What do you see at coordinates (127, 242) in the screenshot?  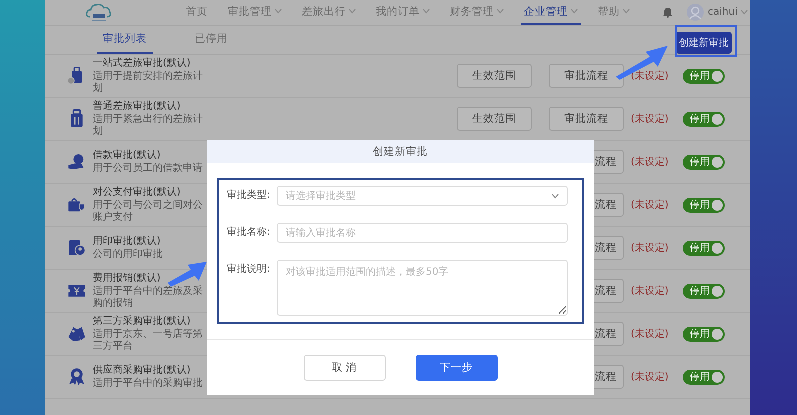 I see `approval-title: 用印审批(默认)` at bounding box center [127, 242].